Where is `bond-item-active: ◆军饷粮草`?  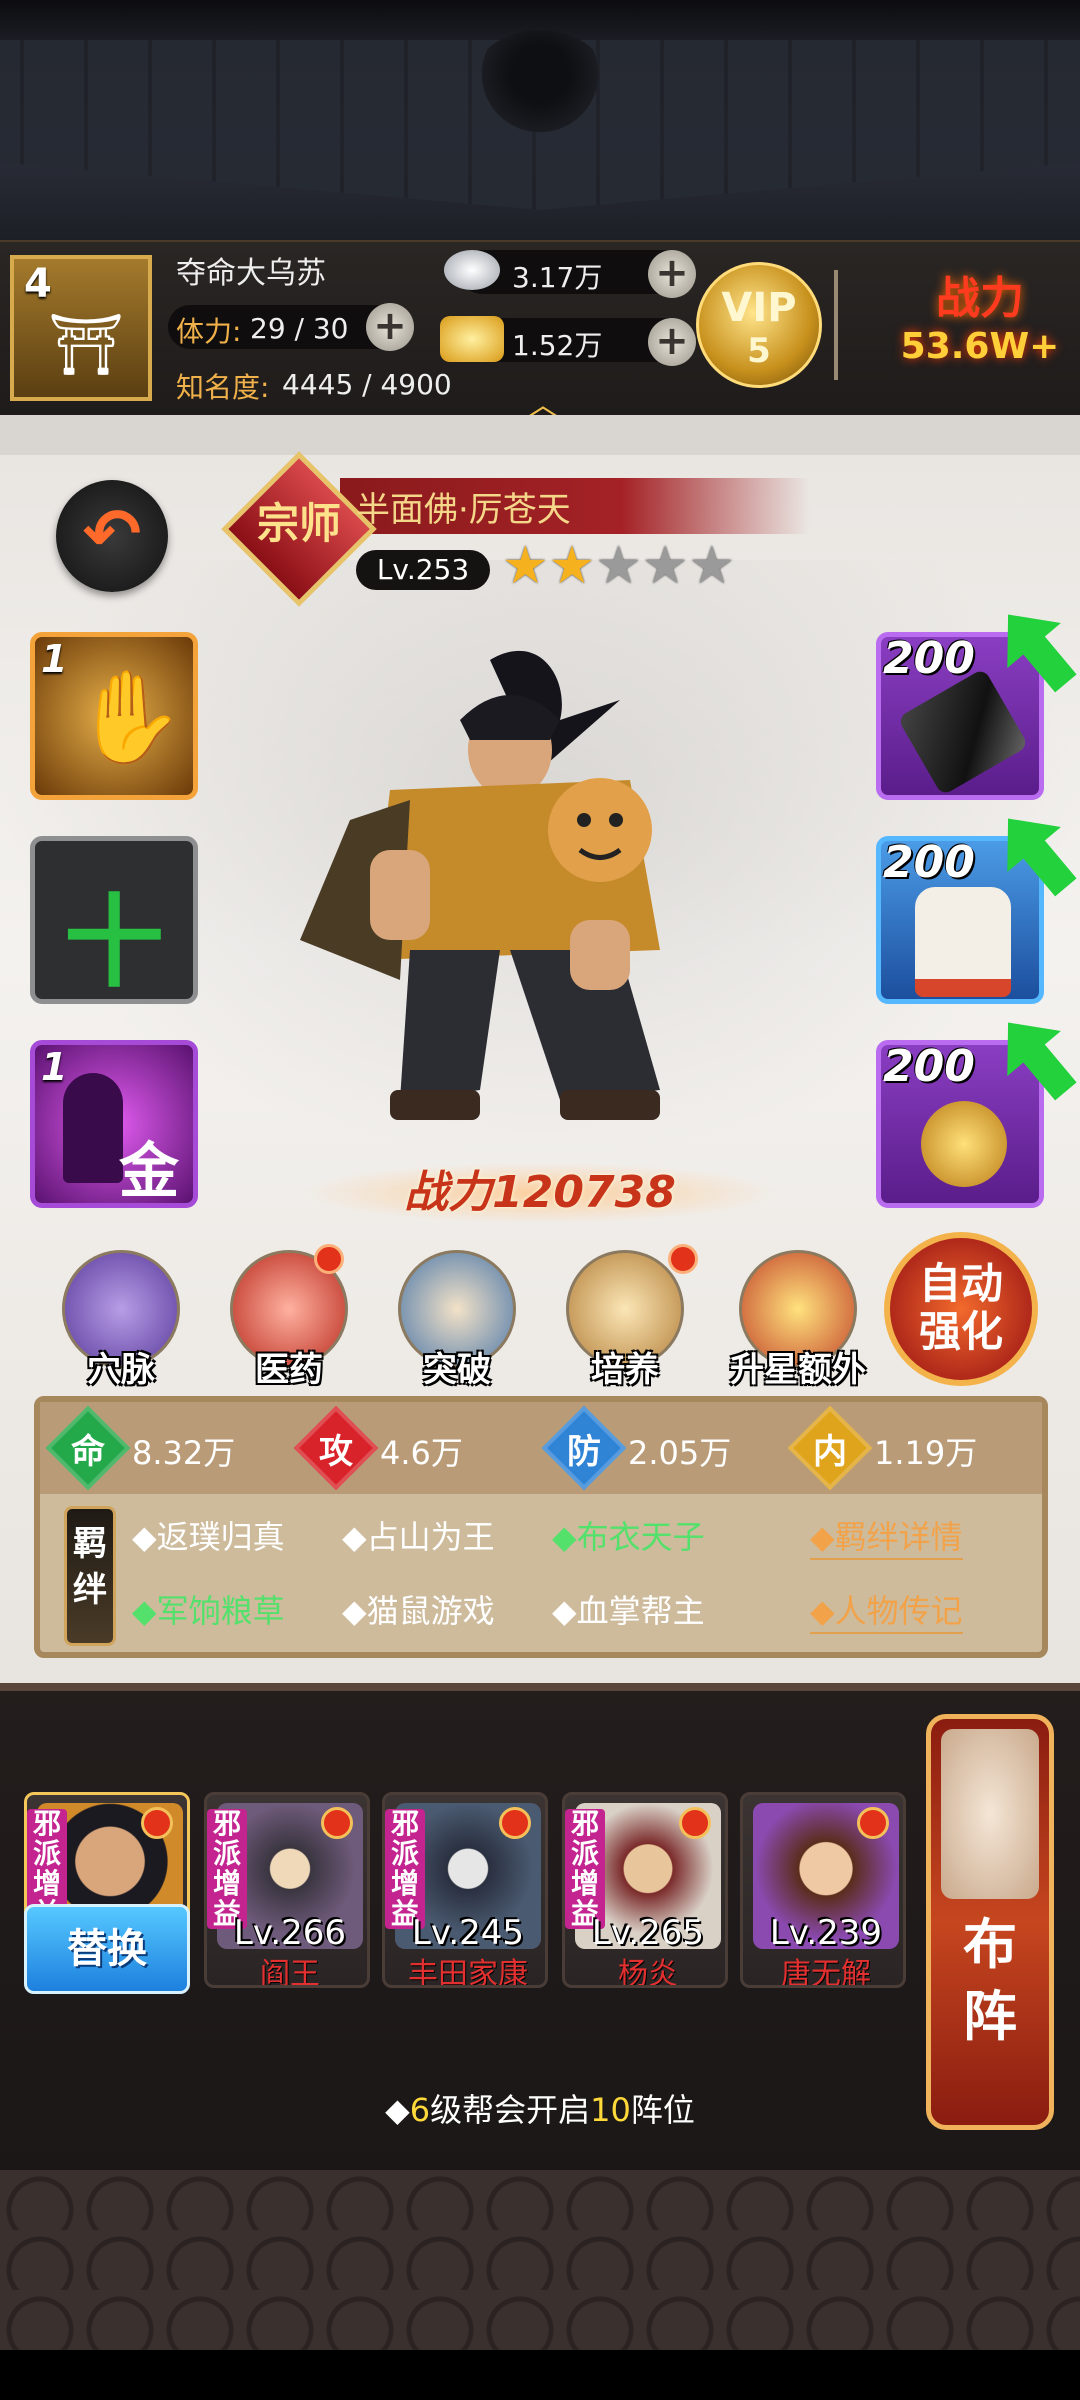 bond-item-active: ◆军饷粮草 is located at coordinates (208, 1609).